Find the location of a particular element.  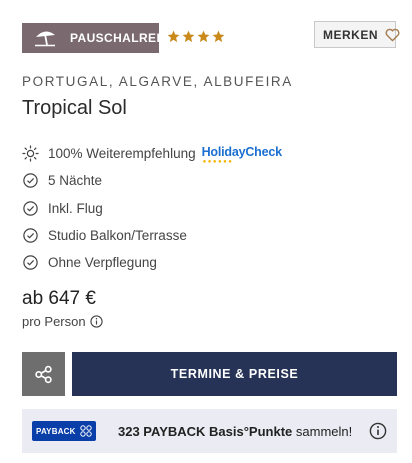

feature-item: Studio Balkon/Terrasse is located at coordinates (152, 235).